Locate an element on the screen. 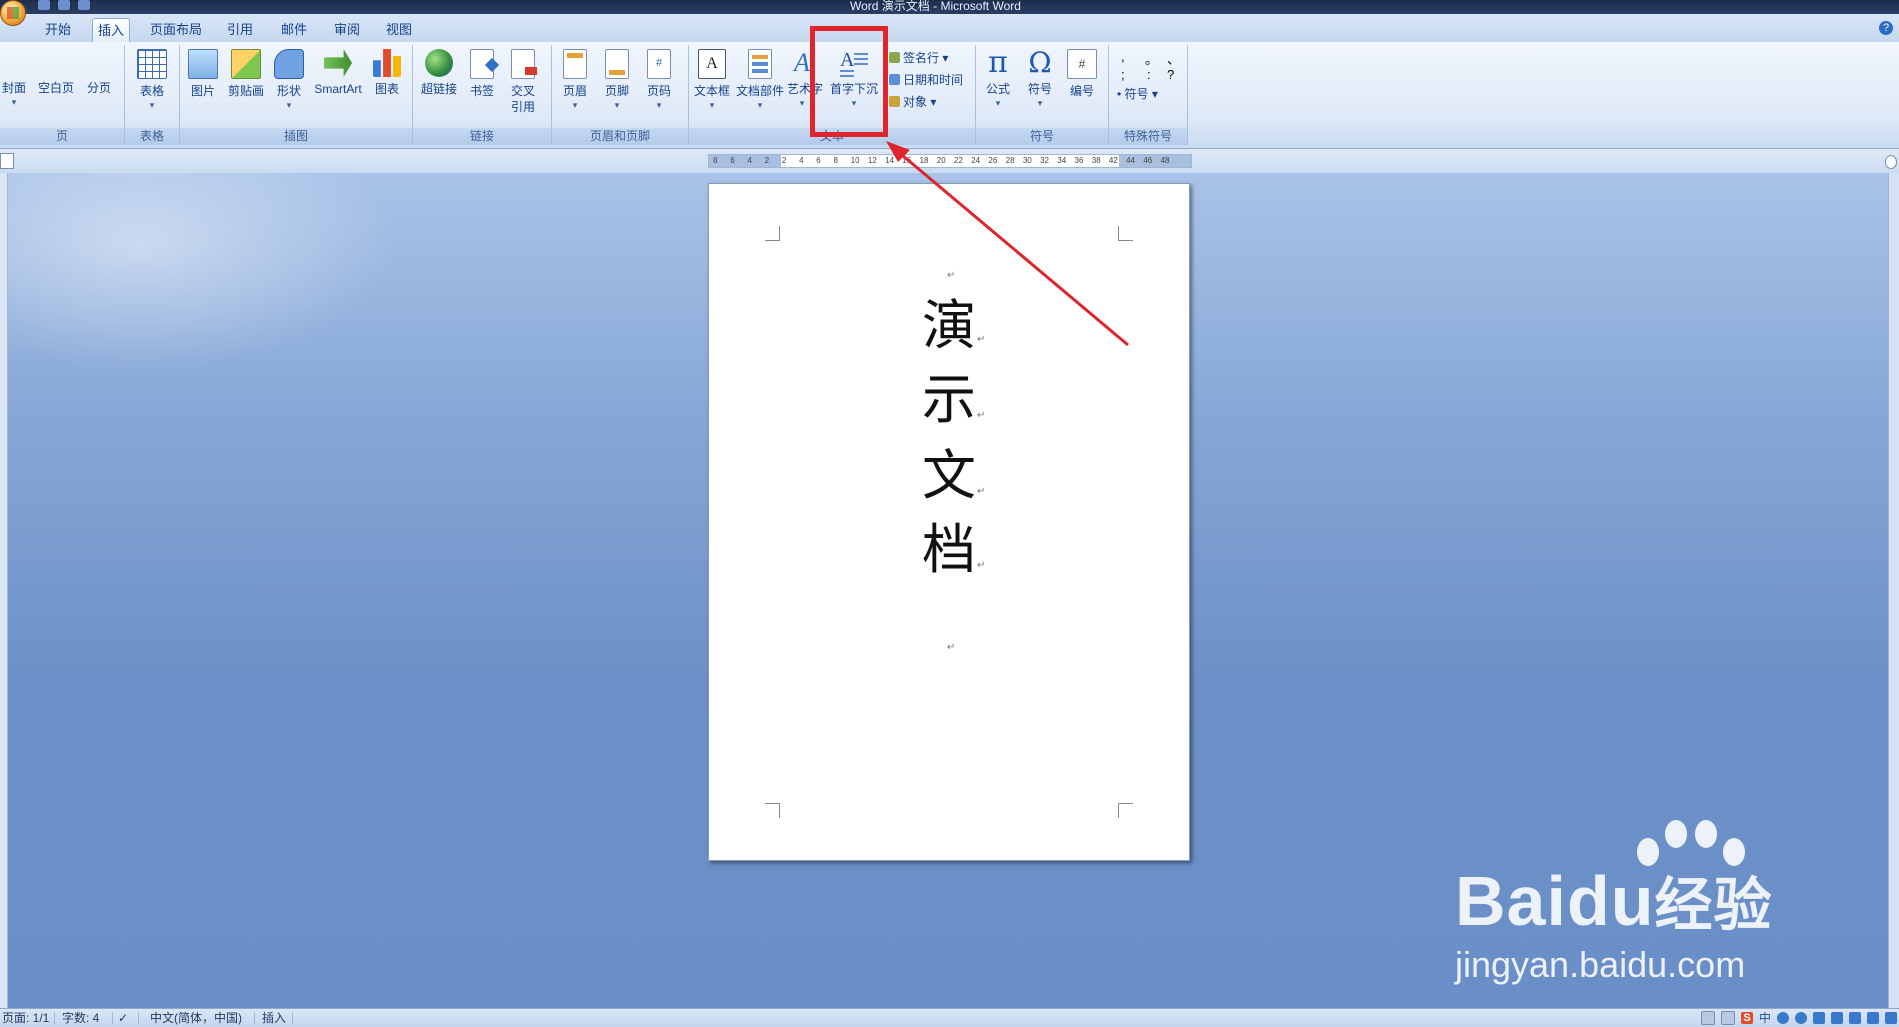 The width and height of the screenshot is (1899, 1027). tab-home: 开始 is located at coordinates (58, 30).